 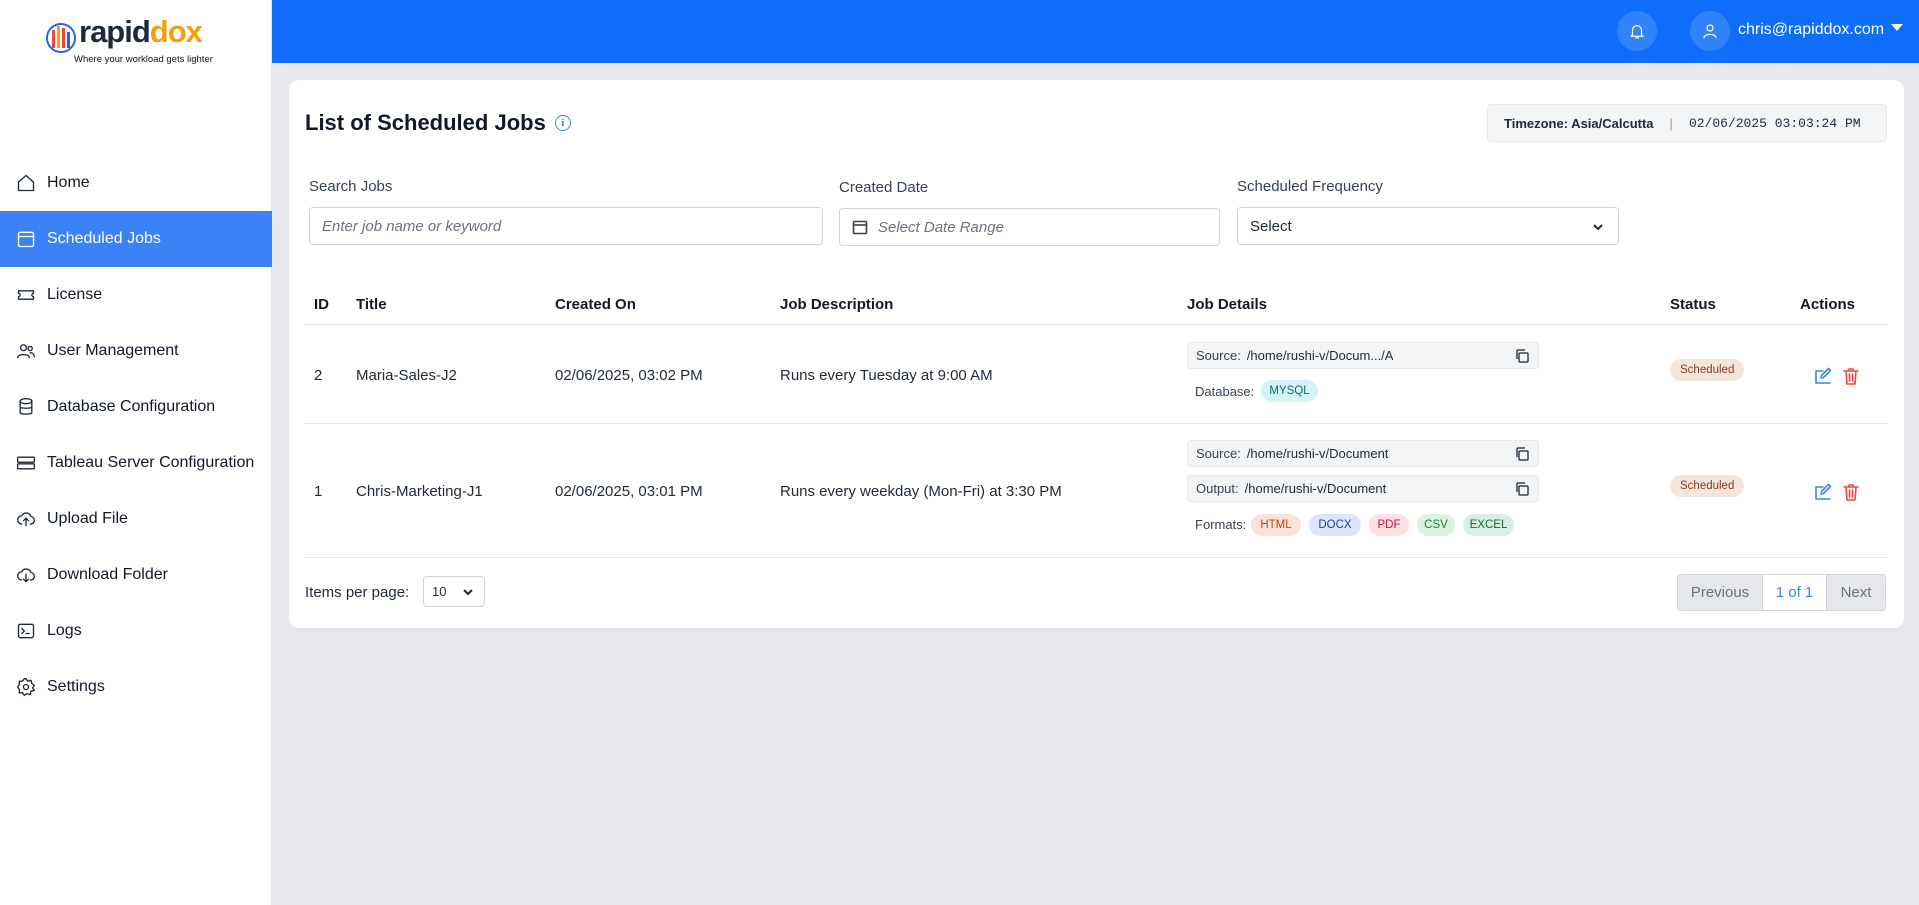 What do you see at coordinates (87, 518) in the screenshot?
I see `sidebar-item-label: Upload File` at bounding box center [87, 518].